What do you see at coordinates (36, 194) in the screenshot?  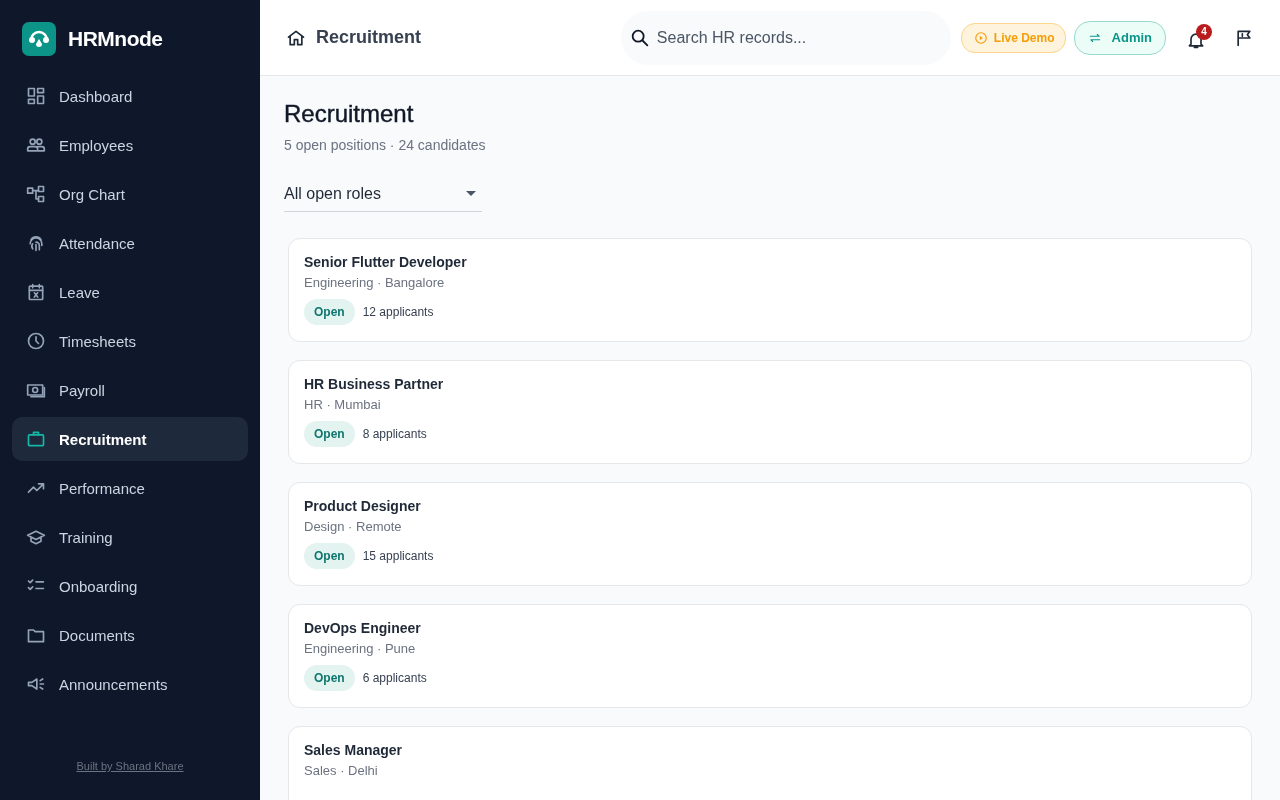 I see `hierarchy-icon` at bounding box center [36, 194].